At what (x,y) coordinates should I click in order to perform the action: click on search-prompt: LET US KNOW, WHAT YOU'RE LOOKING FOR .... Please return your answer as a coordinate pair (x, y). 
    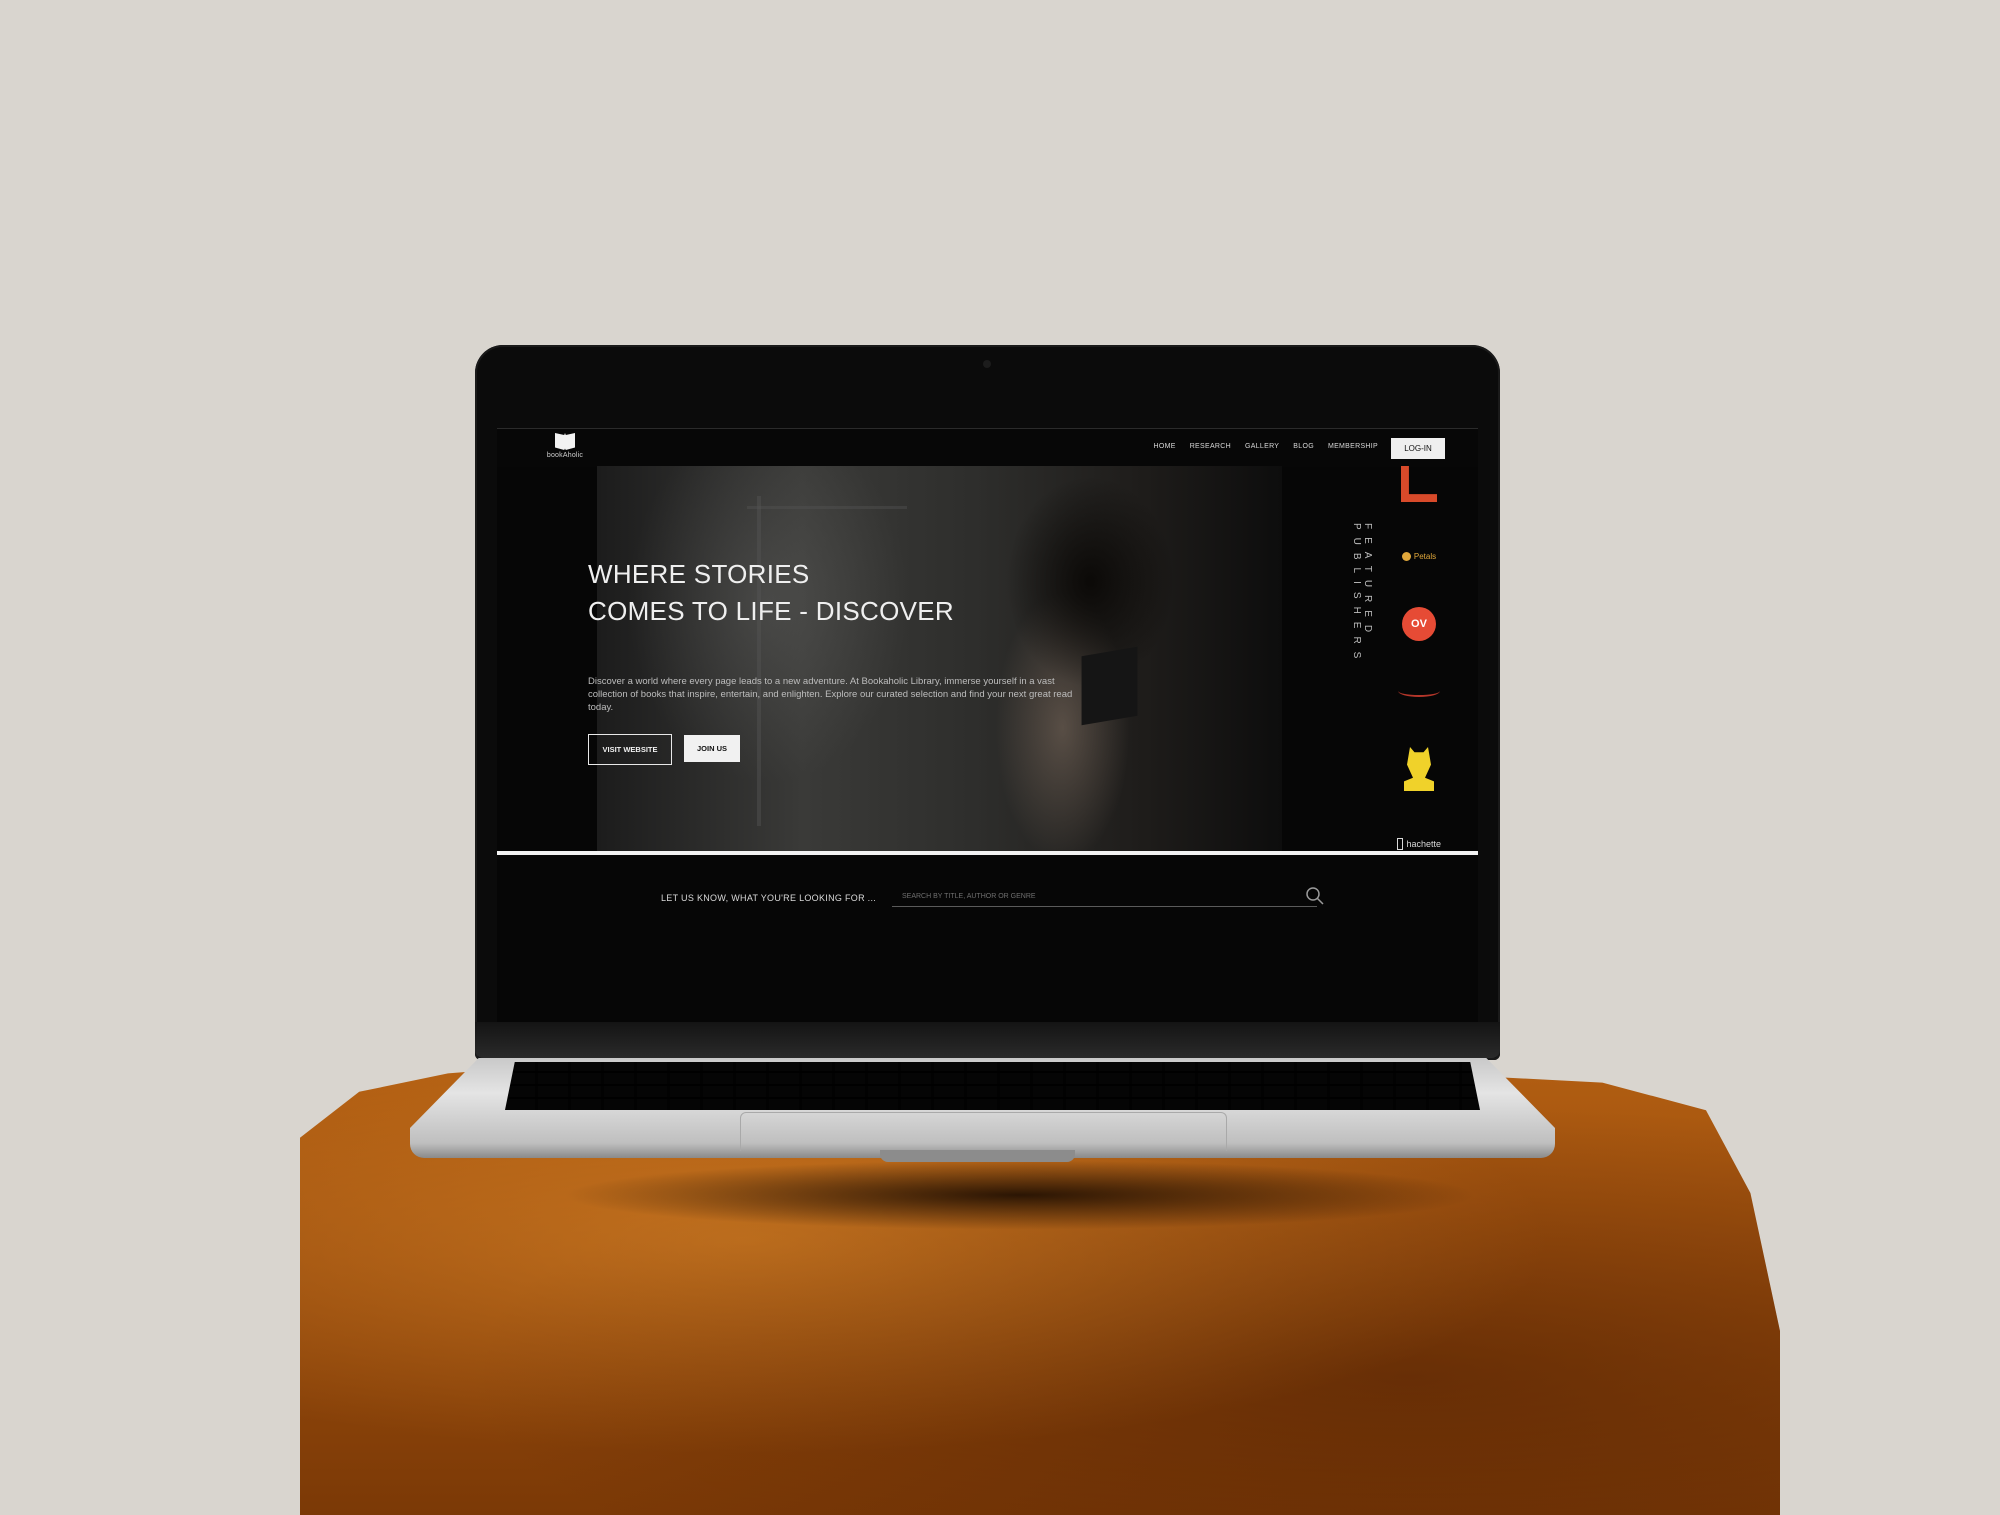
    Looking at the image, I should click on (769, 898).